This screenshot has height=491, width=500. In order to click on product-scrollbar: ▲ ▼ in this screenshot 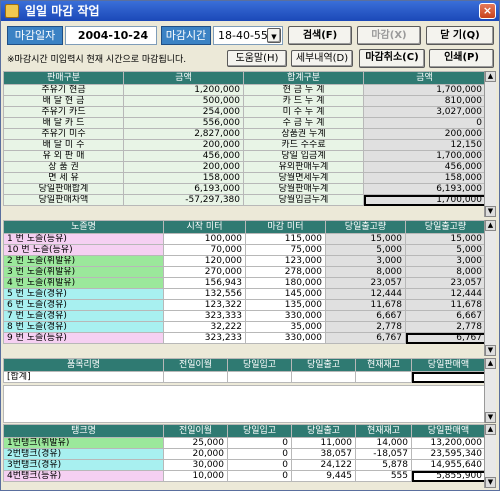, I will do `click(490, 390)`.